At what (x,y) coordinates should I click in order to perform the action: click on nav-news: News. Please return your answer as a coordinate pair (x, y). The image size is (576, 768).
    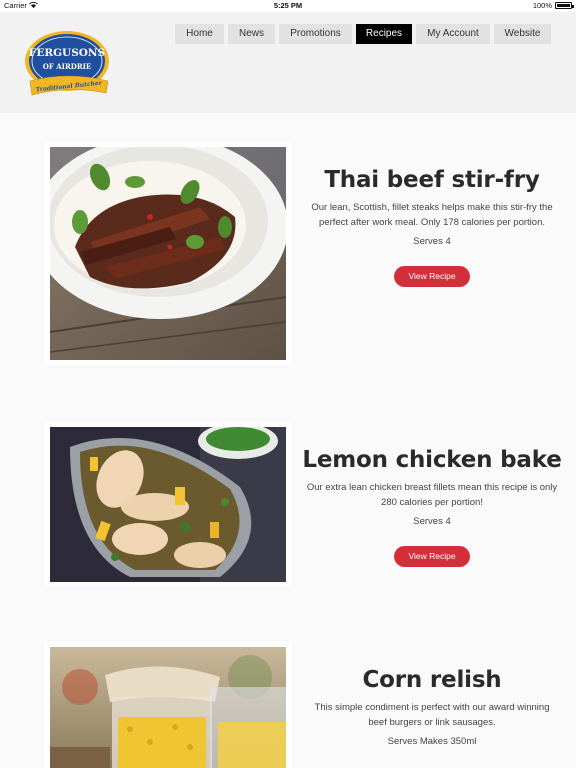
    Looking at the image, I should click on (251, 34).